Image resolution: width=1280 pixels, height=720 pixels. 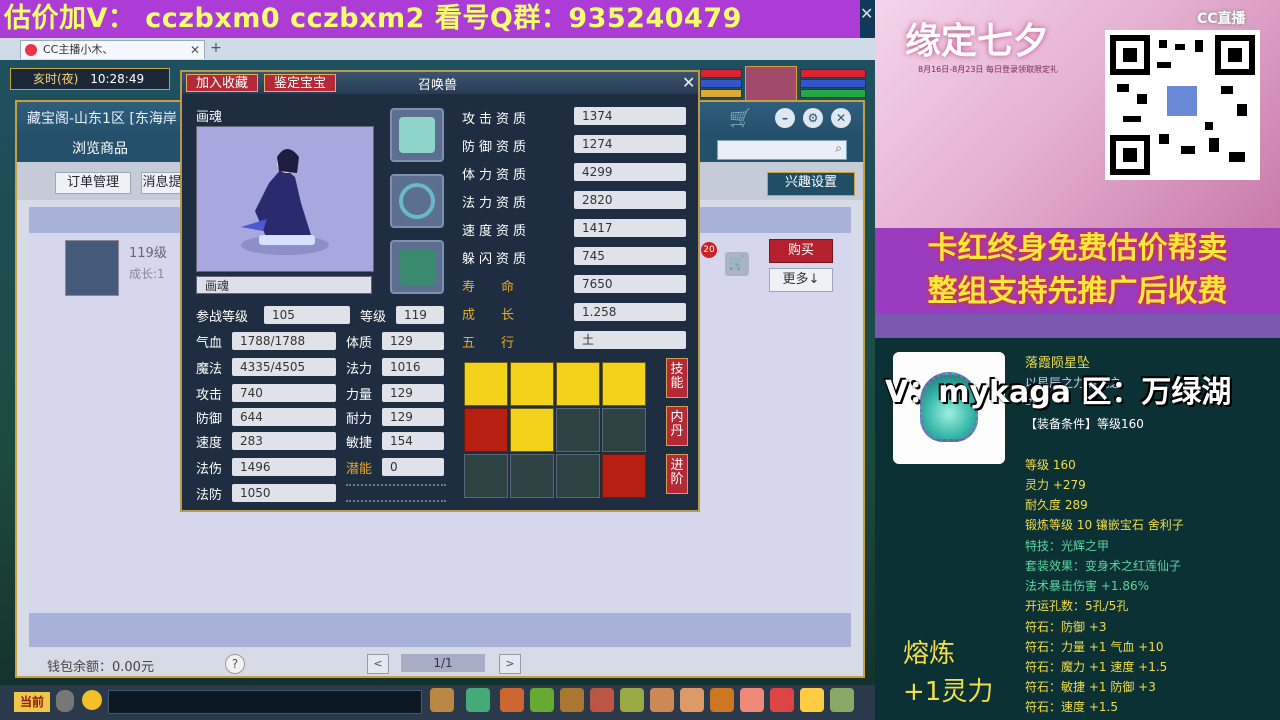 I want to click on bag-icon, so click(x=512, y=700).